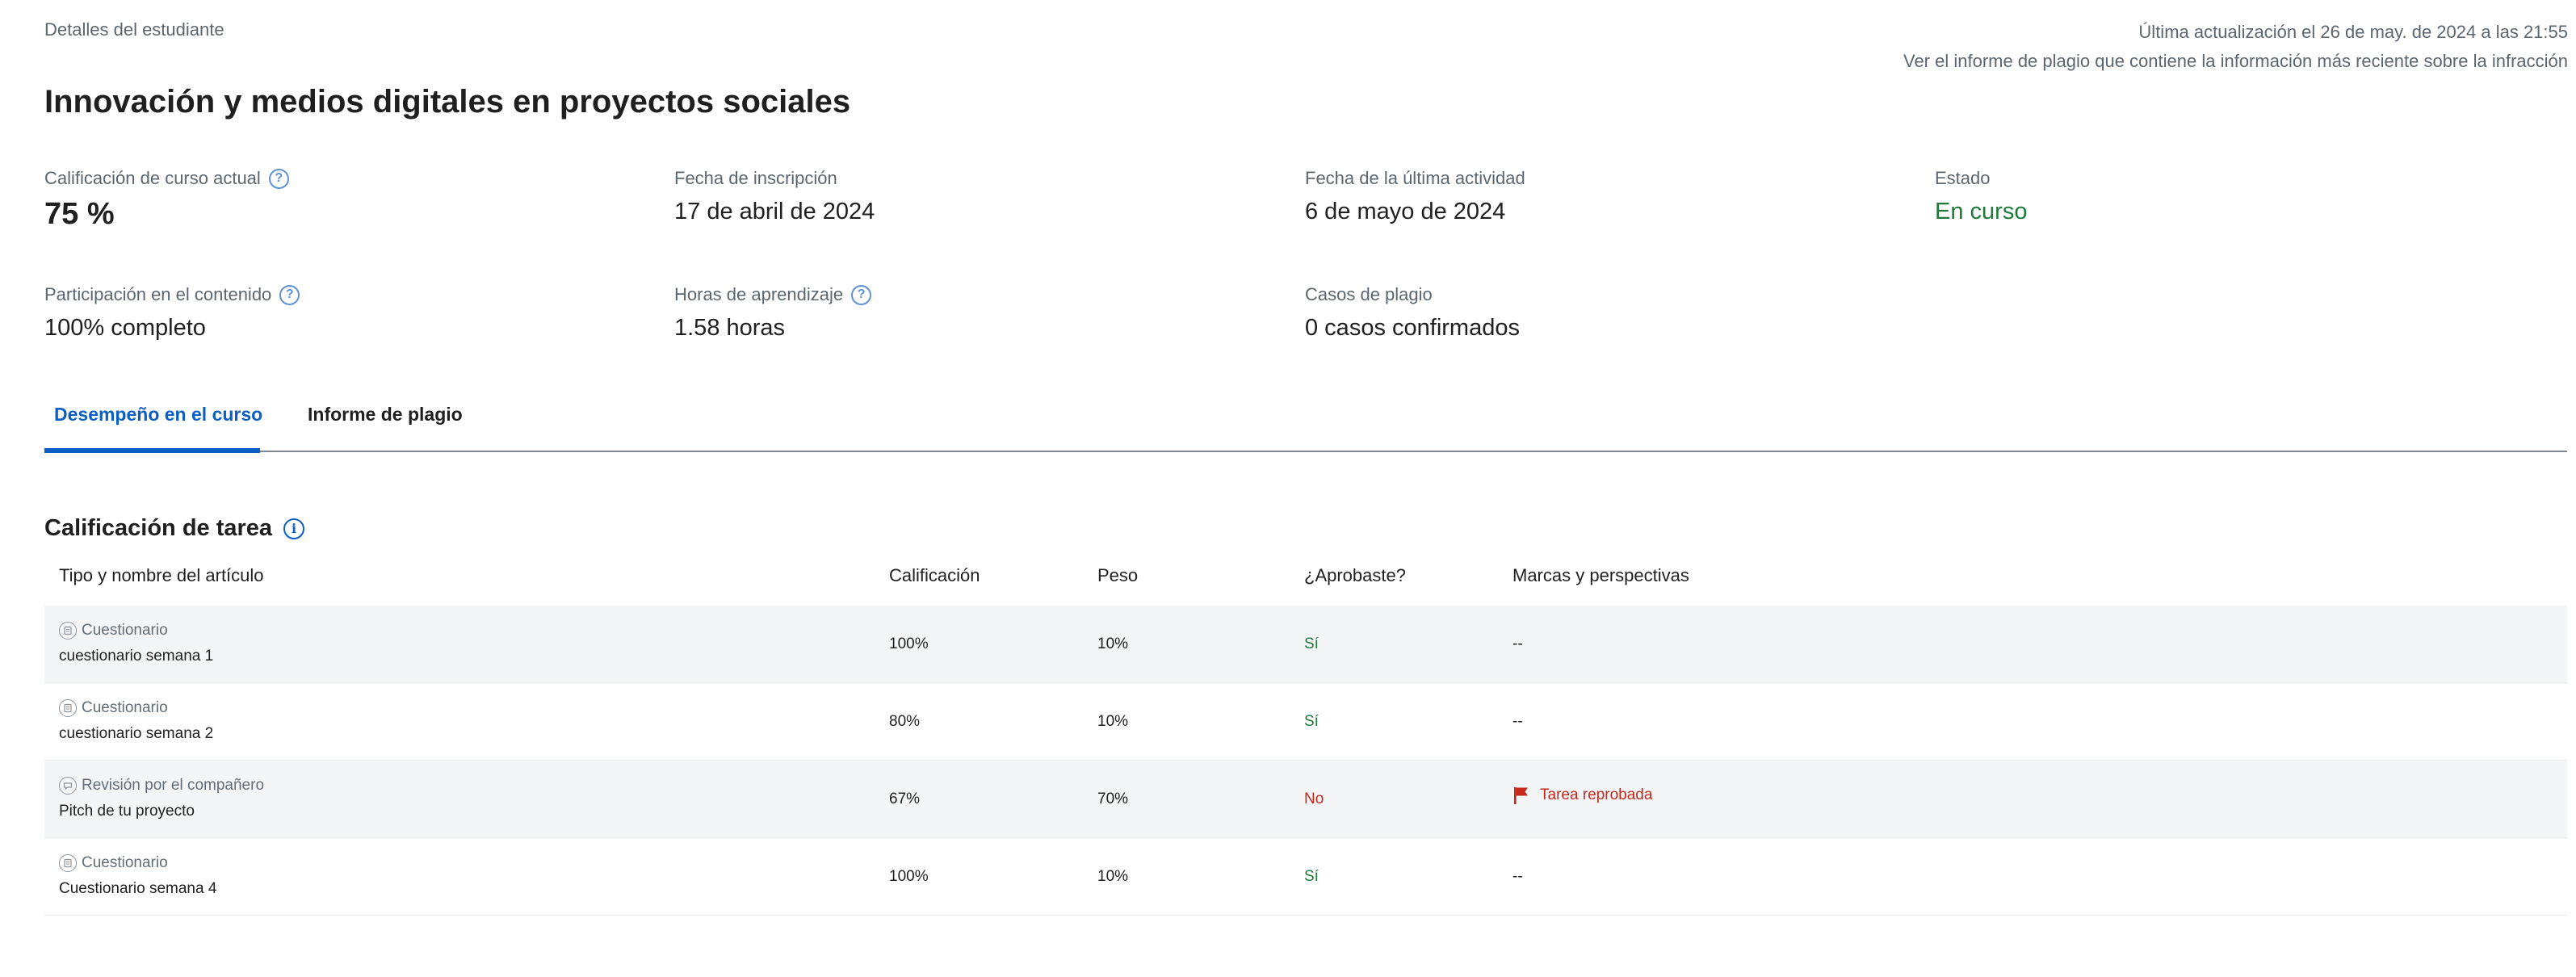 Image resolution: width=2576 pixels, height=977 pixels. What do you see at coordinates (136, 657) in the screenshot?
I see `item-name-link: cuestionario semana 1` at bounding box center [136, 657].